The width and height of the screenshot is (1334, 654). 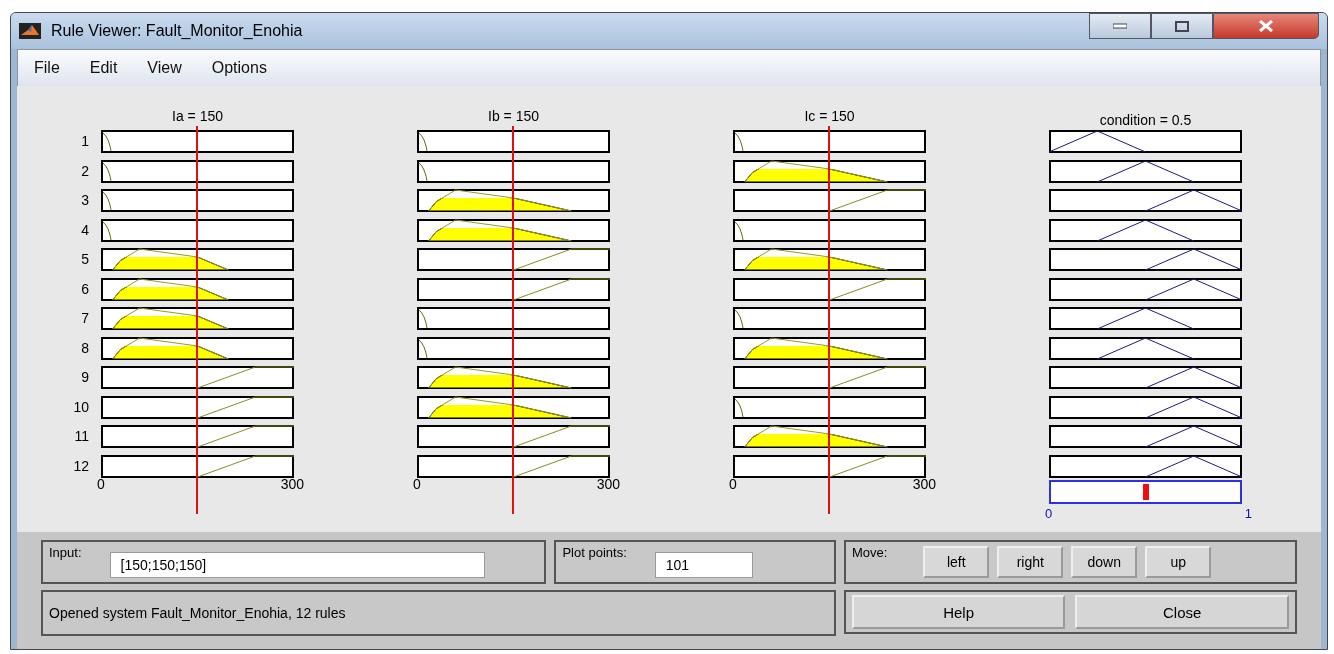 What do you see at coordinates (85, 259) in the screenshot?
I see `rule-number: 5` at bounding box center [85, 259].